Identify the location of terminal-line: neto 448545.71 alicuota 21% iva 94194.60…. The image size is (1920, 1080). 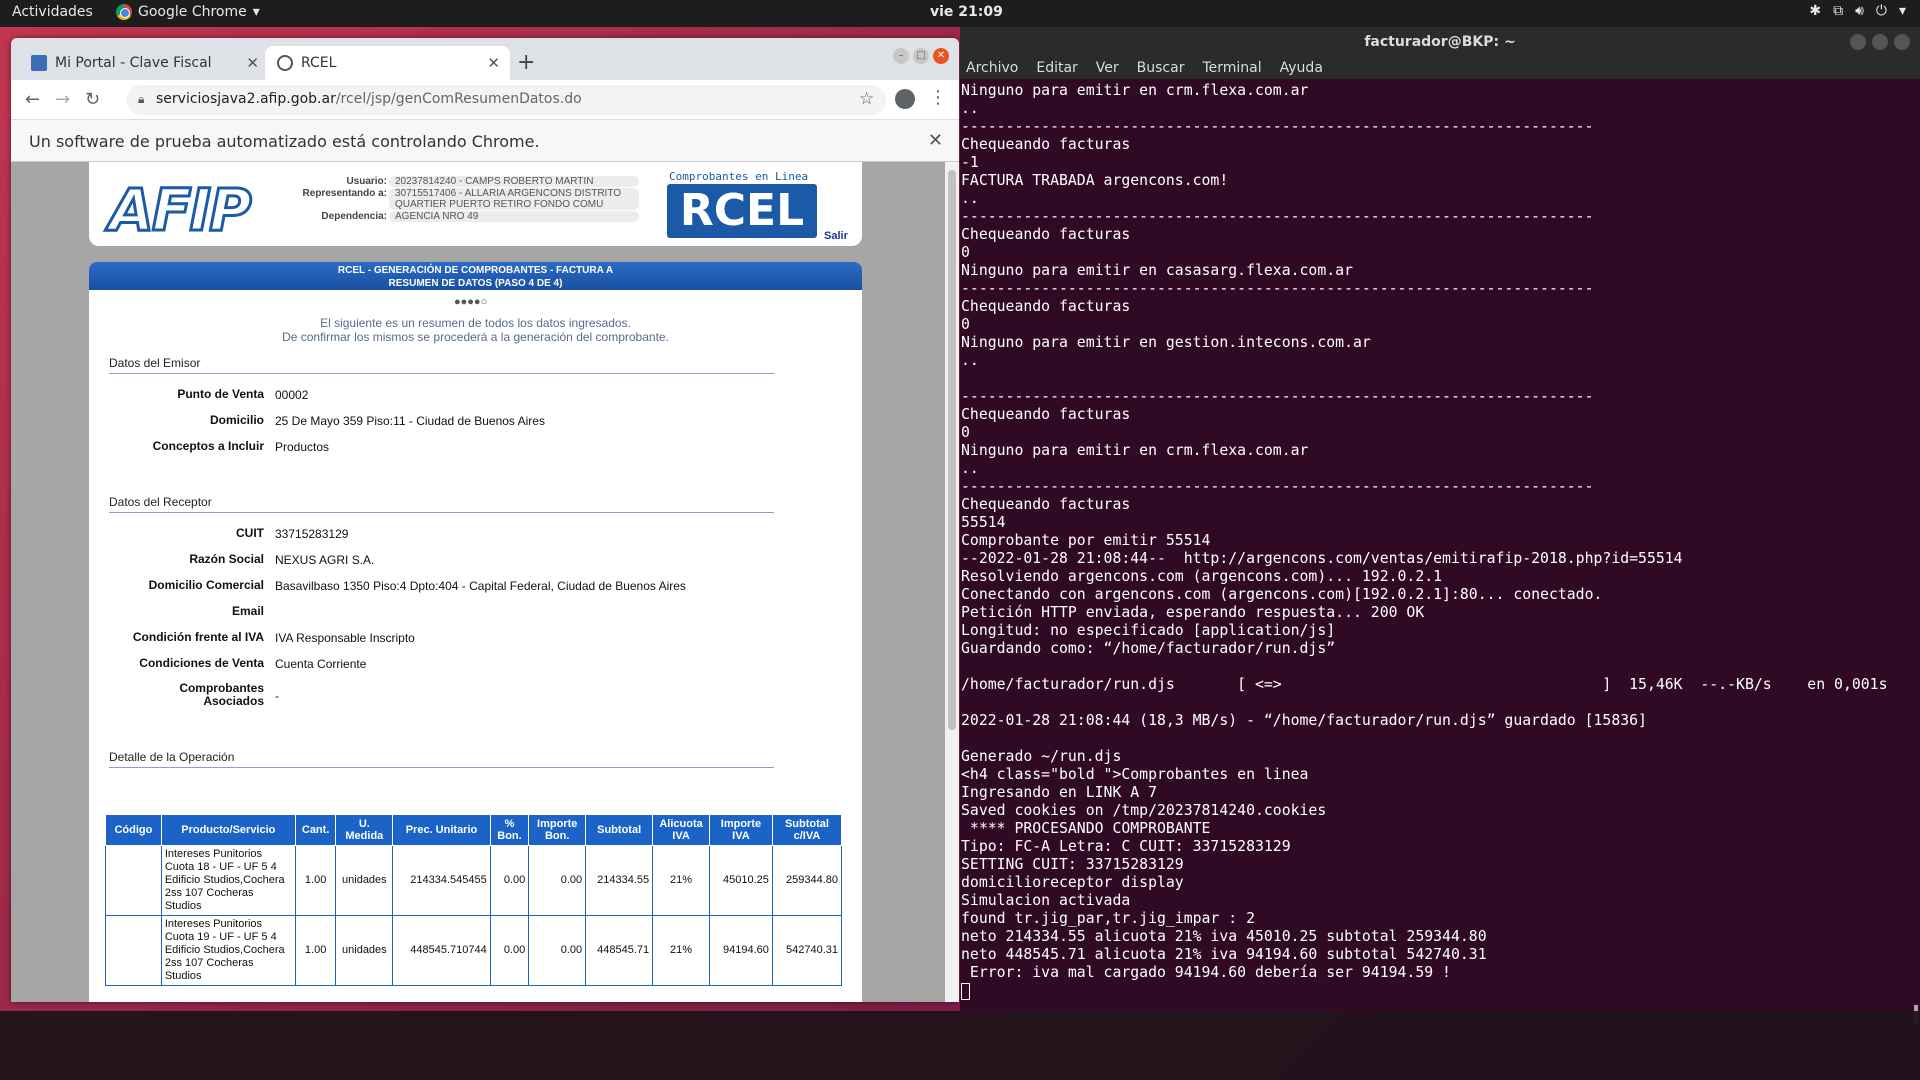
(1224, 954).